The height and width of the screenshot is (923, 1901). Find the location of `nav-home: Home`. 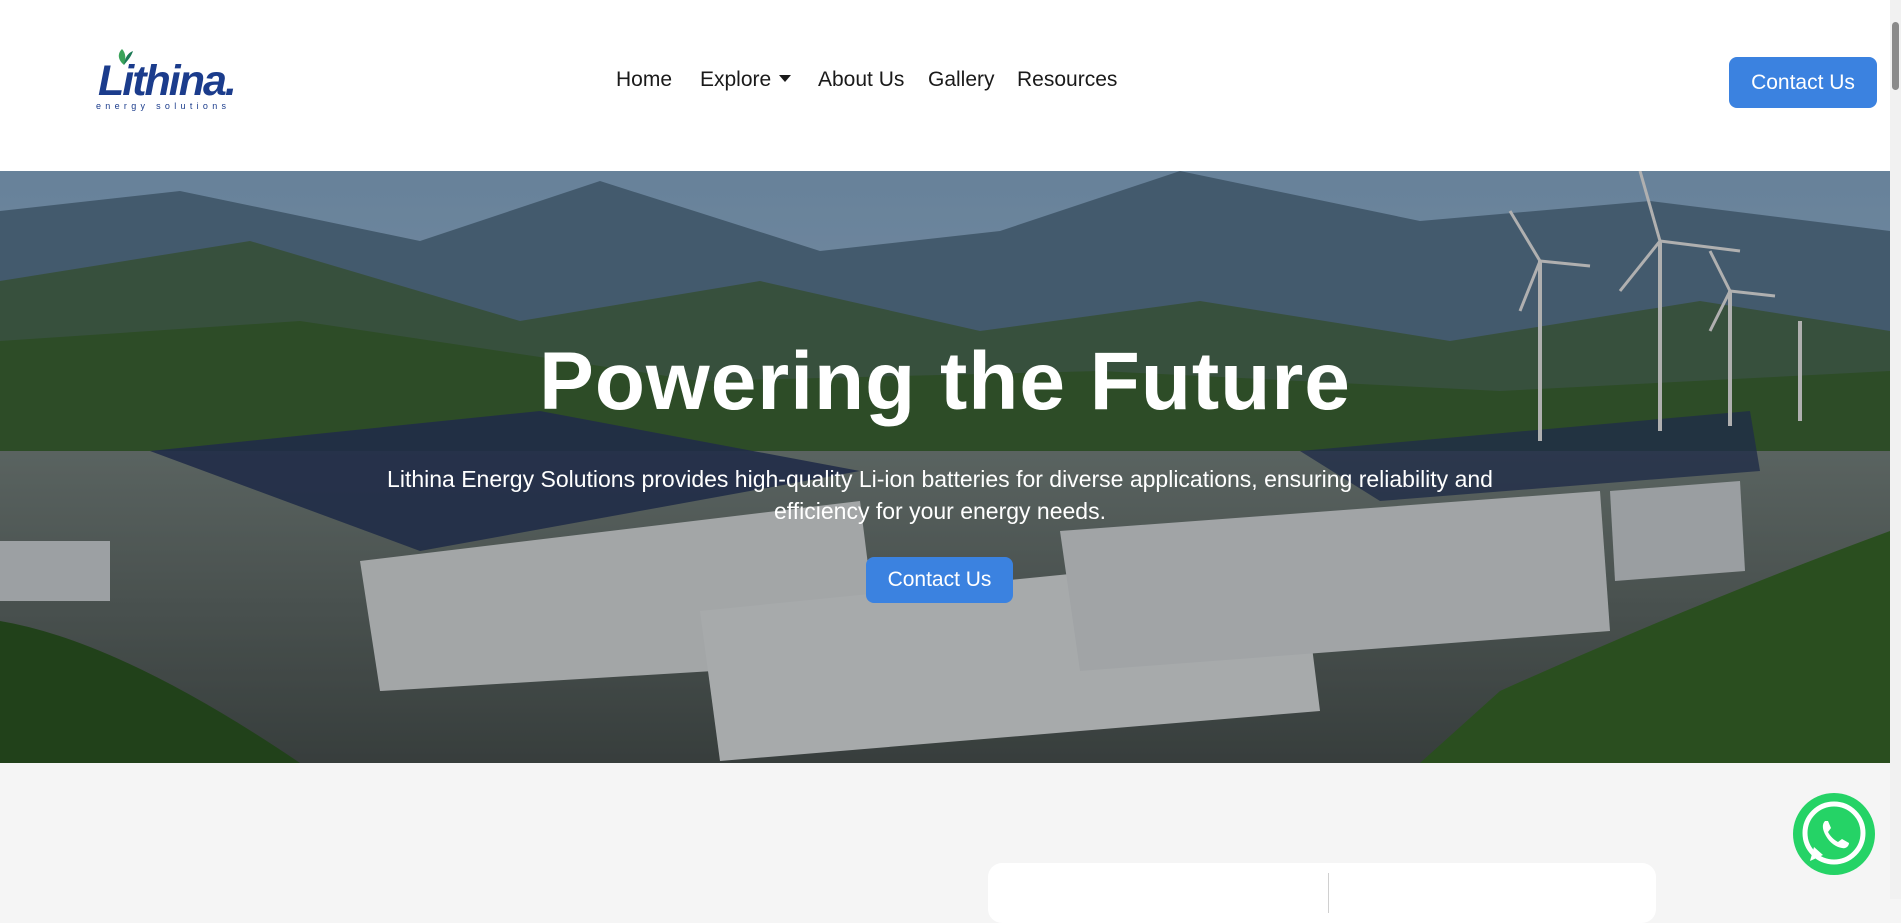

nav-home: Home is located at coordinates (644, 80).